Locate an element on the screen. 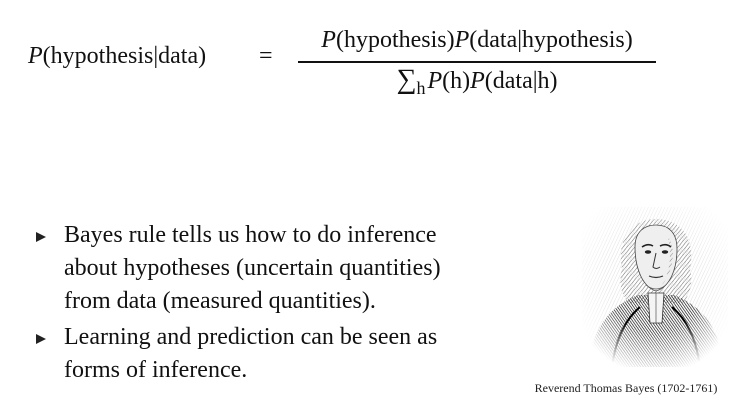  formula-numerator: P(hypothesis)P(data|hypothesis) is located at coordinates (477, 40).